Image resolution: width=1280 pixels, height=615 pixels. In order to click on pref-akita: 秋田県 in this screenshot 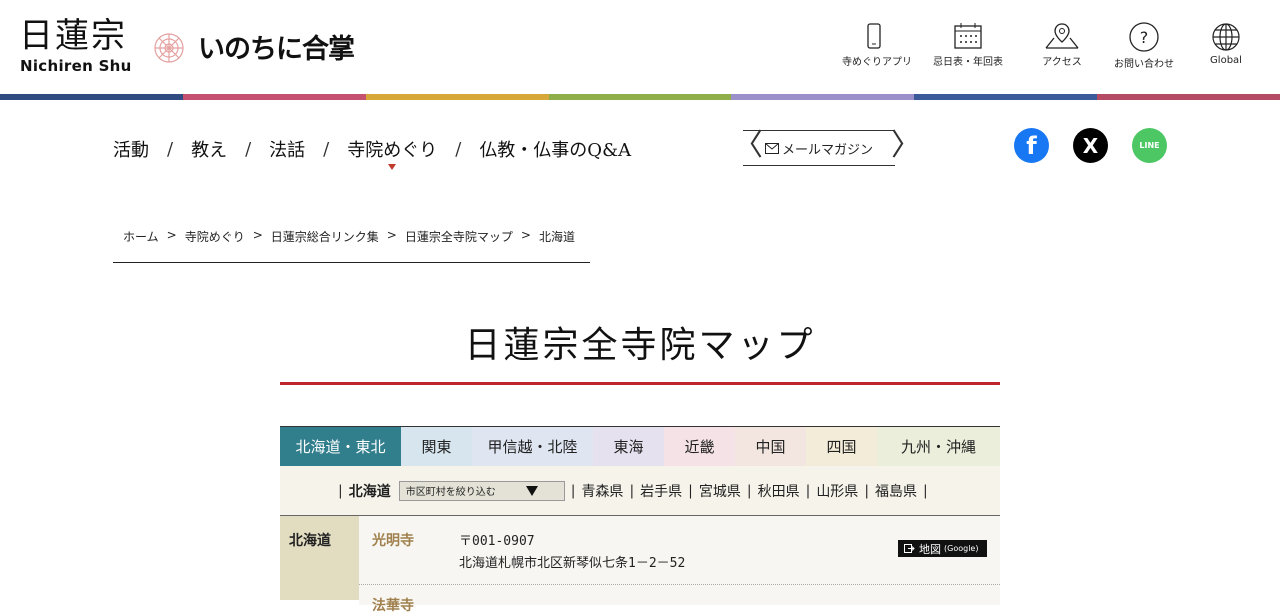, I will do `click(779, 491)`.